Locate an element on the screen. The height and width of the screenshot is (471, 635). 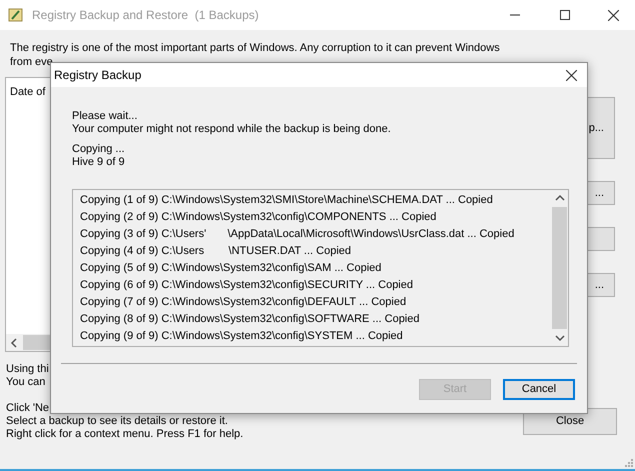
log-line: Copying (7 of 9) C:\Windows\System32\config\DEFAULT ... Copied is located at coordinates (244, 302).